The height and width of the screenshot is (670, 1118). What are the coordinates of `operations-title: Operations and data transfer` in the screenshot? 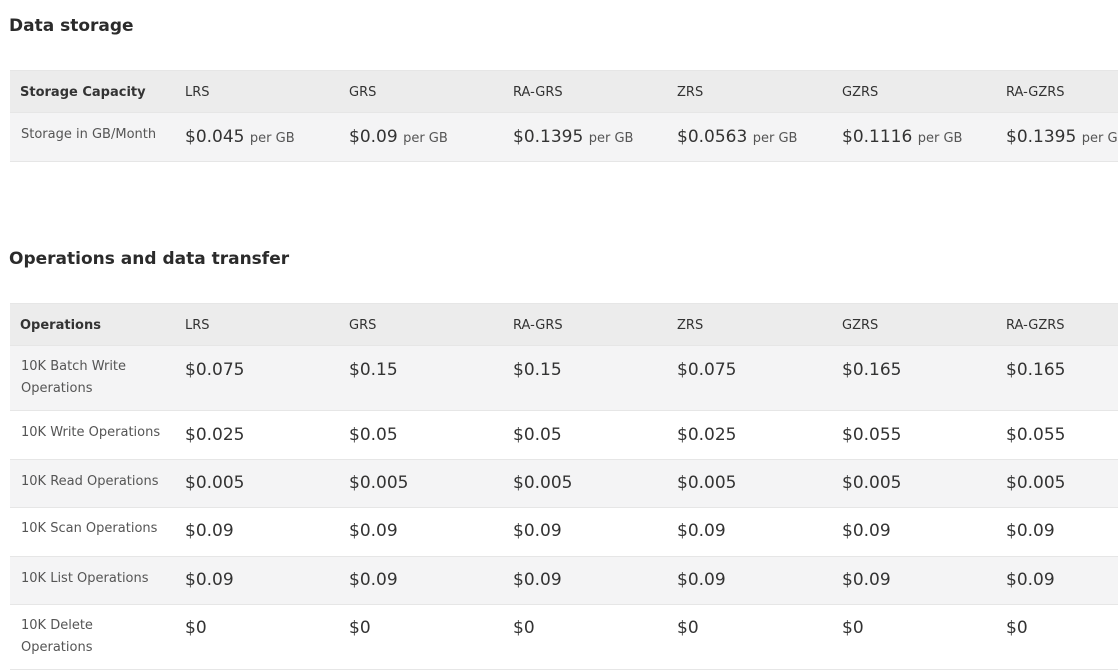 It's located at (149, 259).